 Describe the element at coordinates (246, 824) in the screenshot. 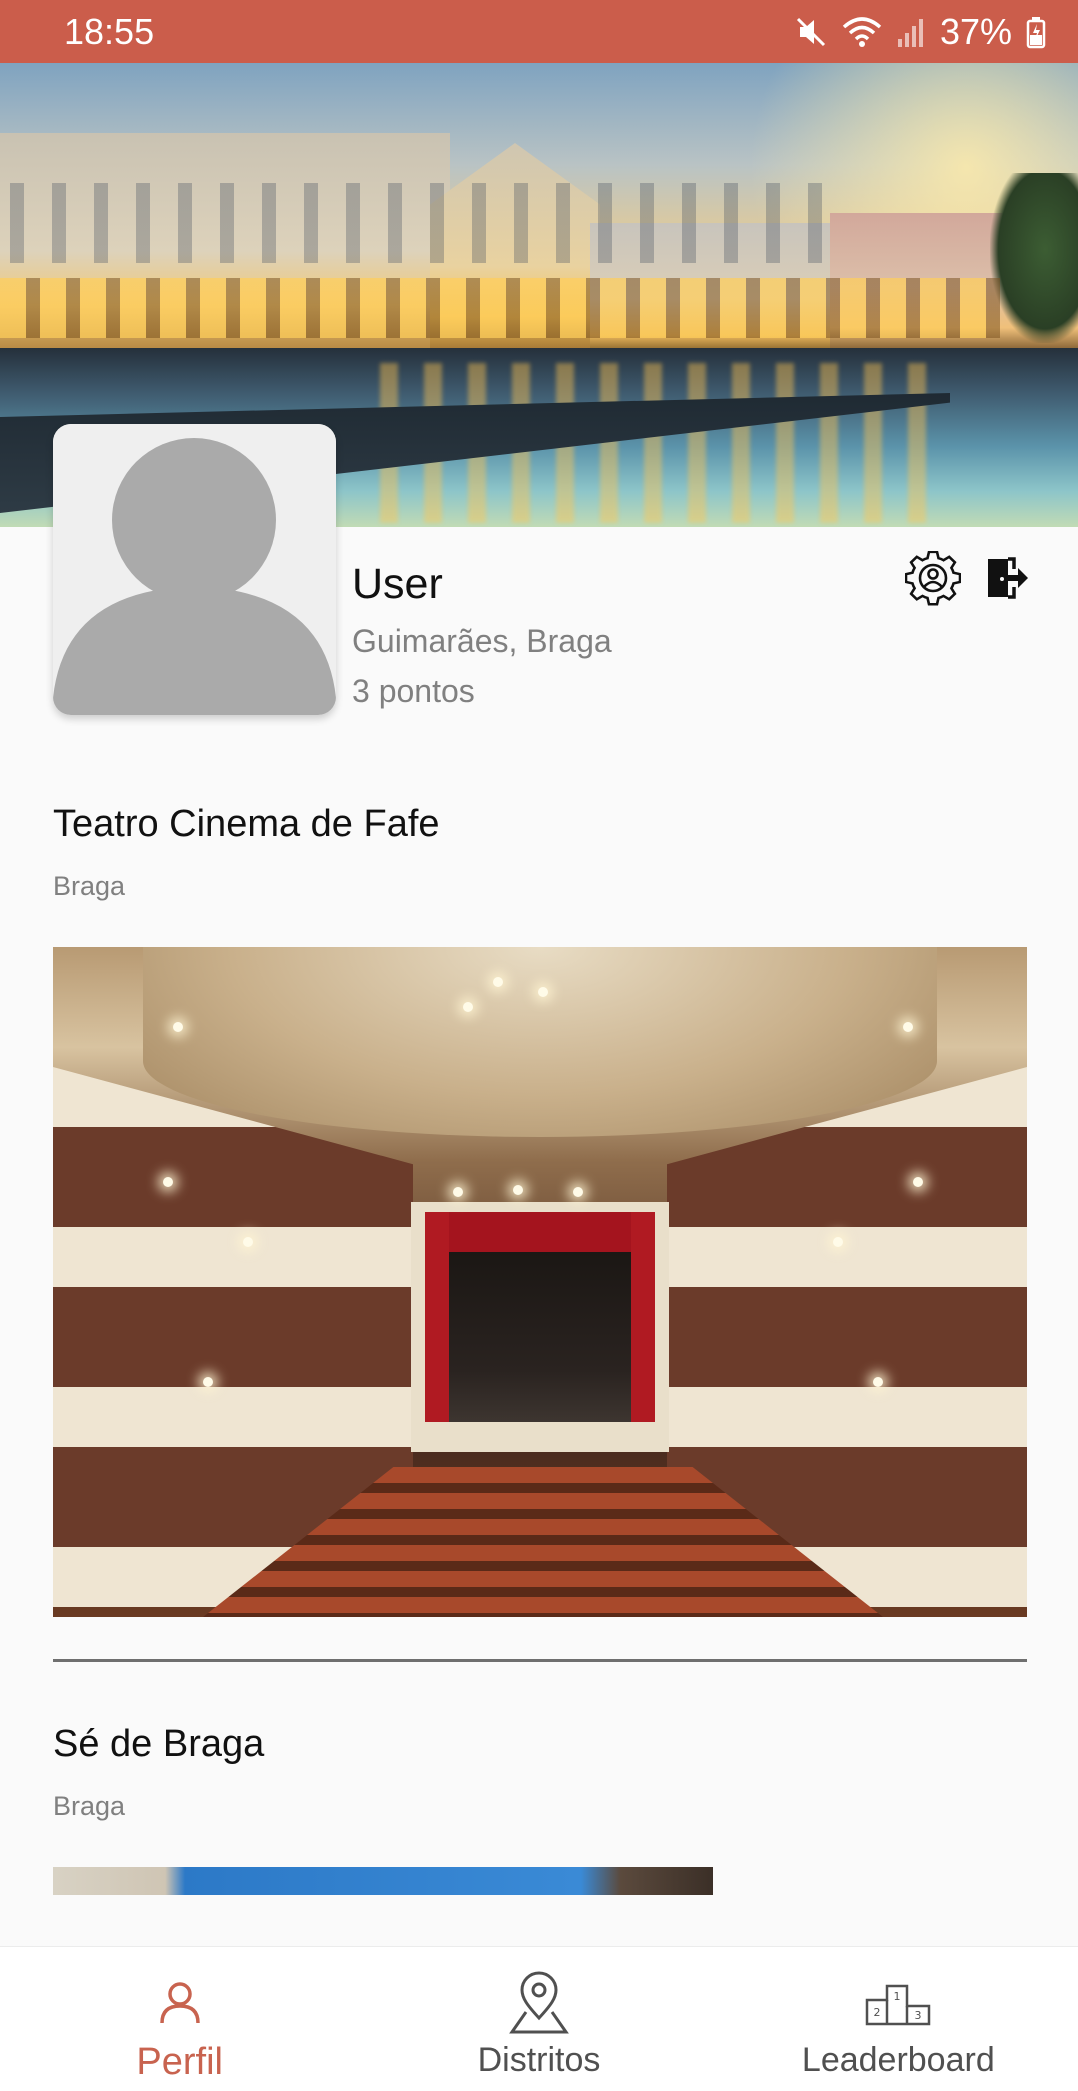

I see `place-name: Teatro Cinema de Fafe` at that location.